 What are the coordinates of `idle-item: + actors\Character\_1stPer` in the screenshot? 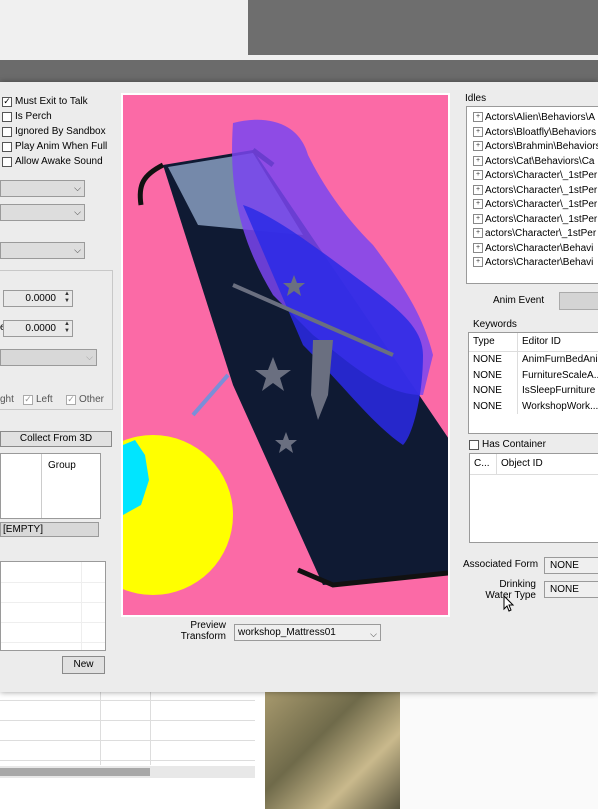 It's located at (535, 234).